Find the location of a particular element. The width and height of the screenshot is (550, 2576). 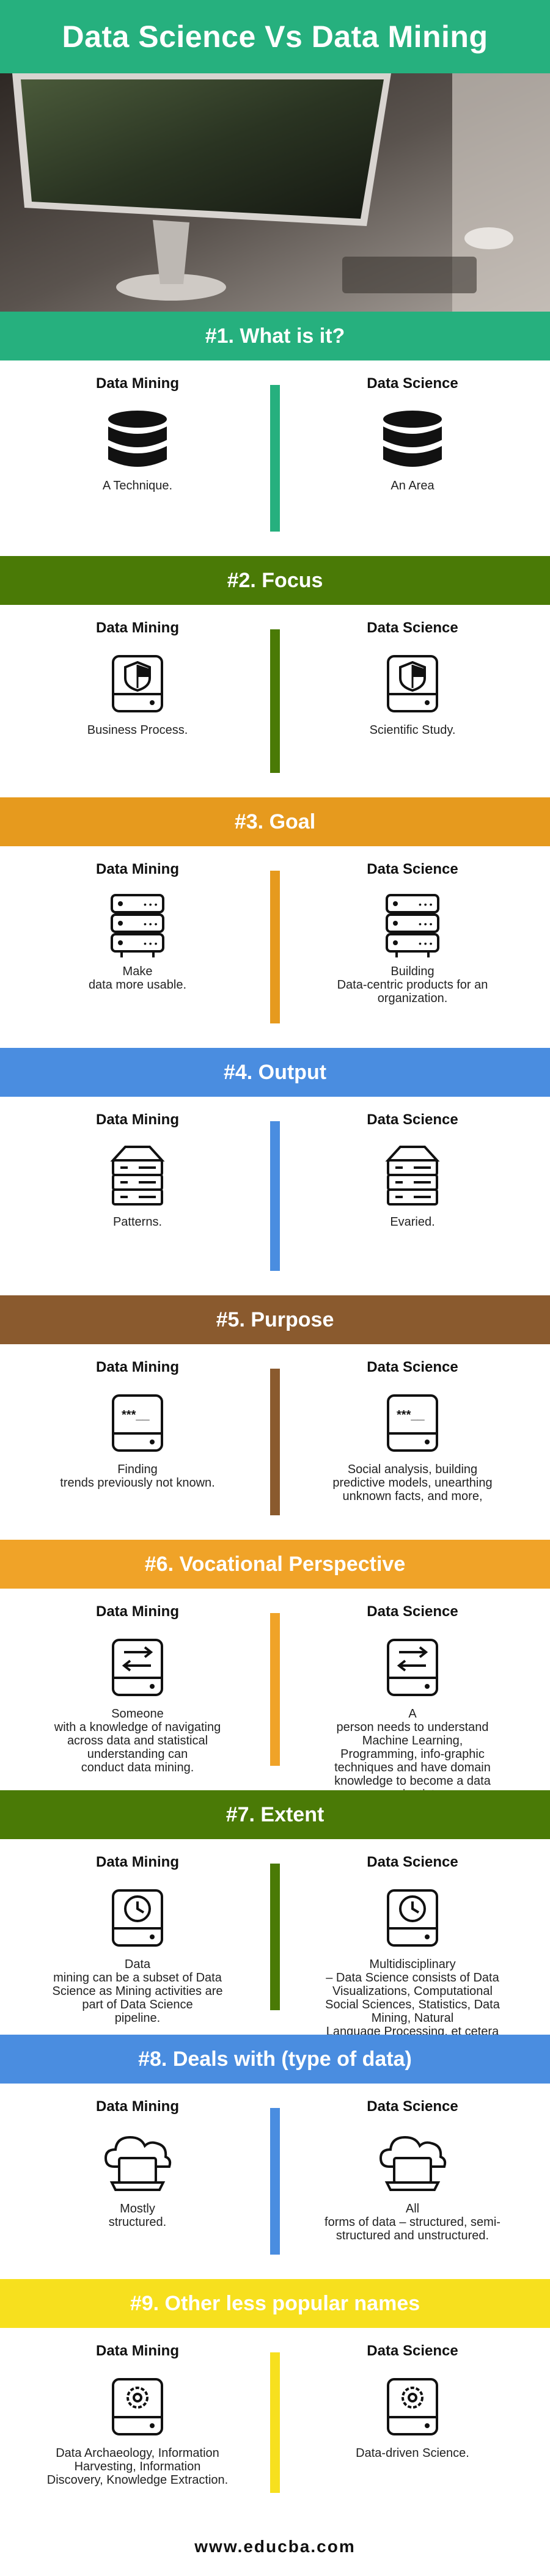

column-text: Data-driven Science. is located at coordinates (413, 2453).